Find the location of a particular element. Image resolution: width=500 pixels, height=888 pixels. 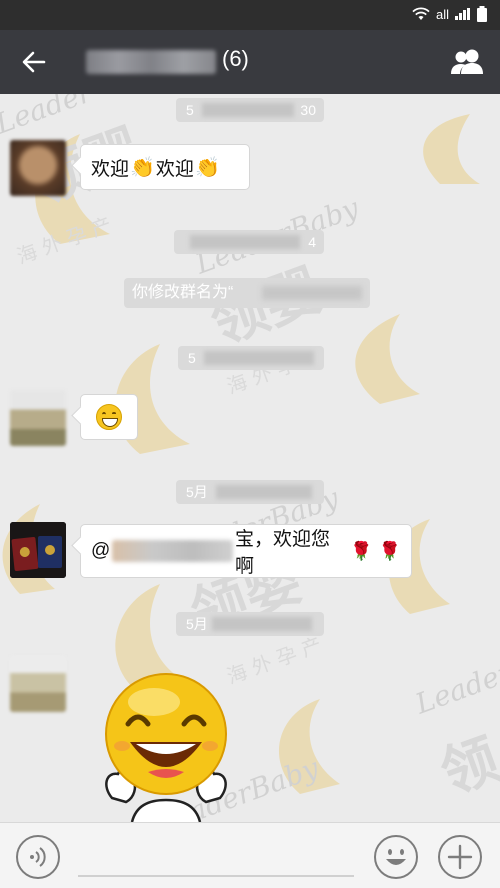

passport-photo is located at coordinates (38, 550).